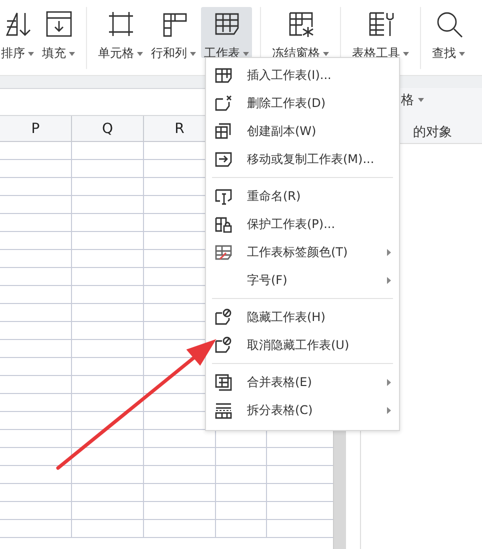  I want to click on toolbar-button: 查找, so click(448, 32).